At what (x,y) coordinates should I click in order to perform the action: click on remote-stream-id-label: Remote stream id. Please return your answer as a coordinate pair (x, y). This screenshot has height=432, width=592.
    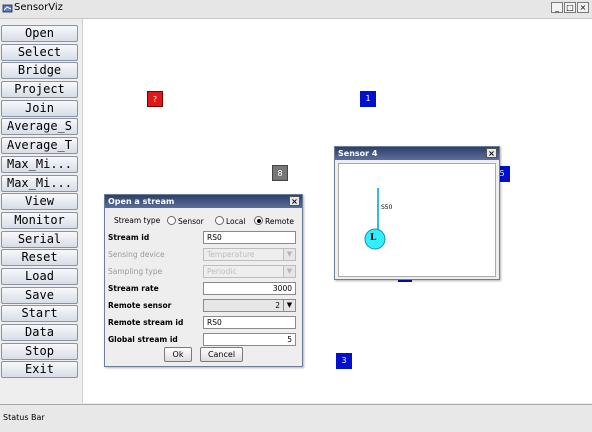
    Looking at the image, I should click on (146, 322).